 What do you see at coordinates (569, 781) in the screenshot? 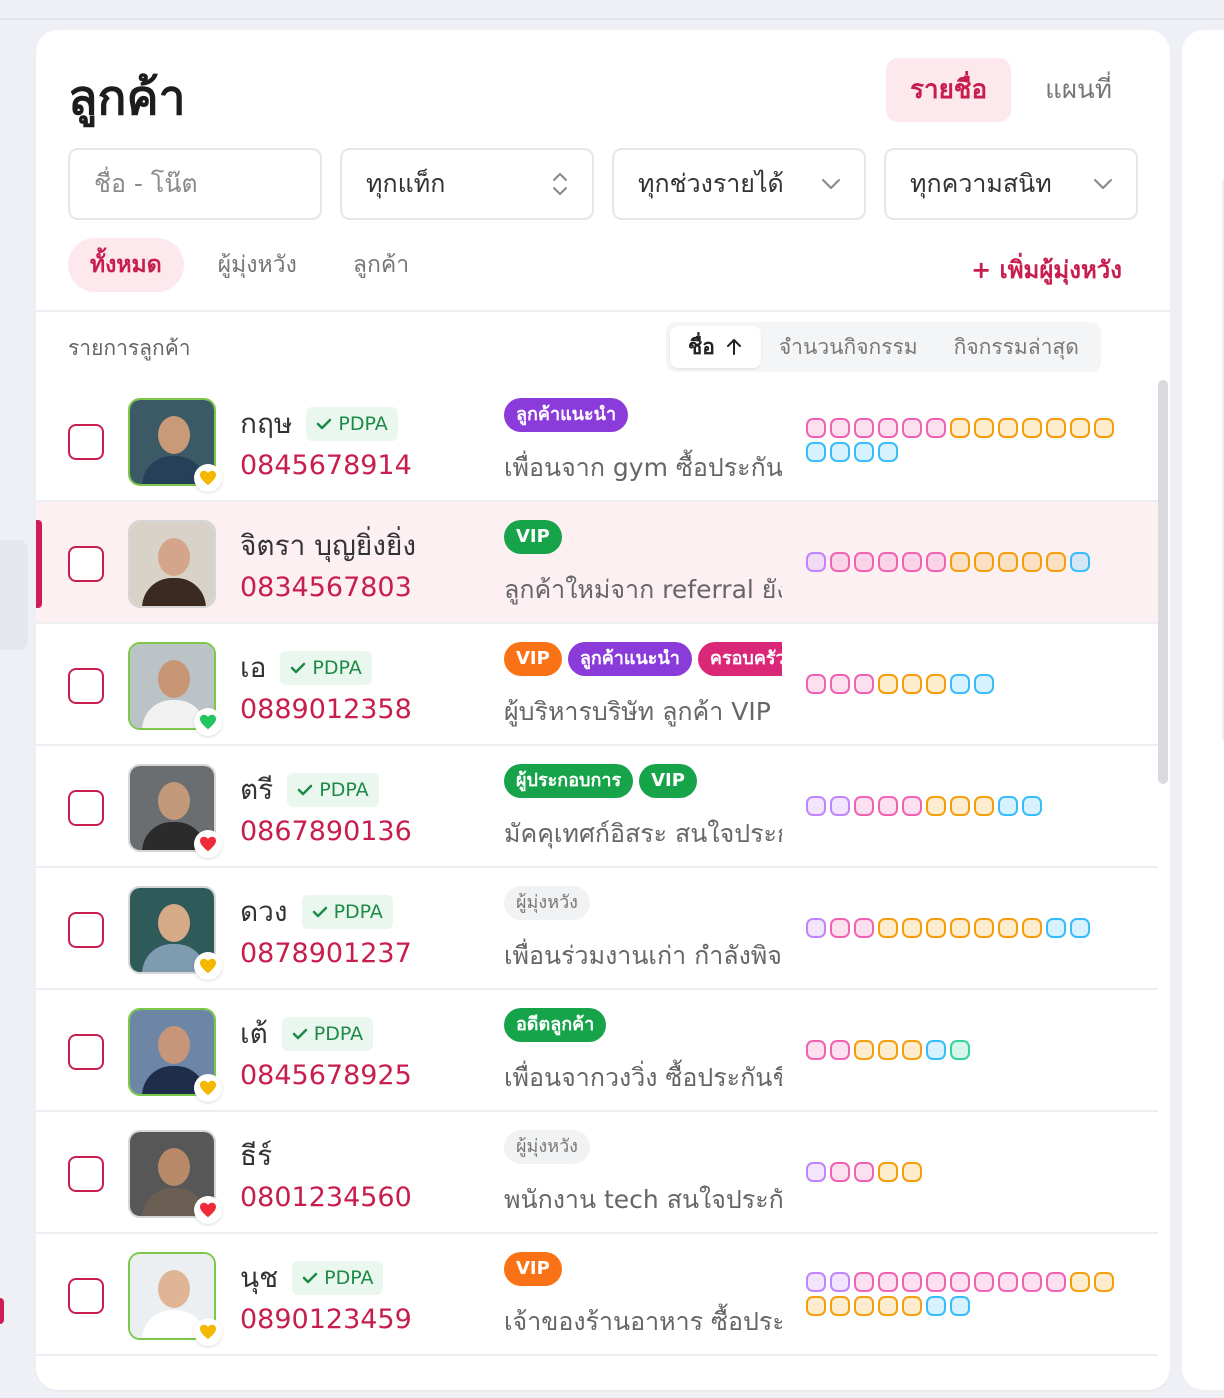
I see `tag-badge: ผู้ประกอบการ` at bounding box center [569, 781].